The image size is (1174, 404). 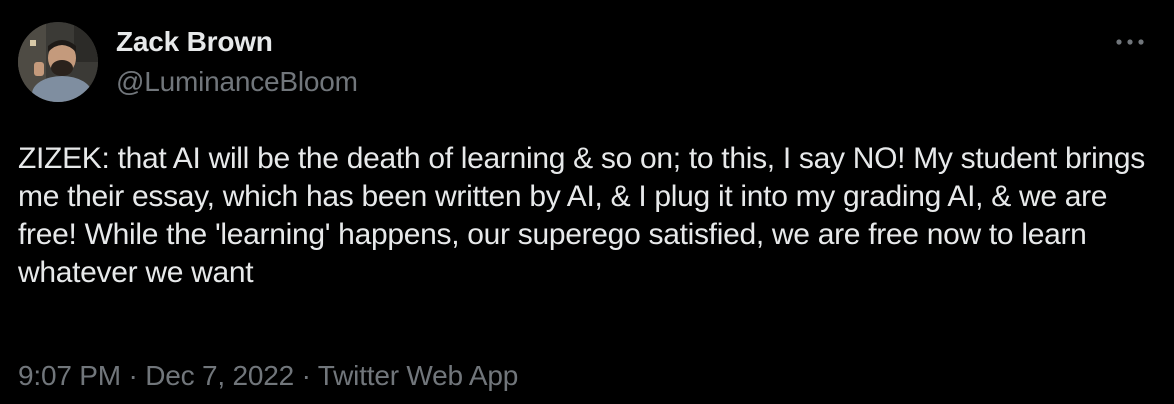 What do you see at coordinates (69, 375) in the screenshot?
I see `tweet-time: 9:07 PM` at bounding box center [69, 375].